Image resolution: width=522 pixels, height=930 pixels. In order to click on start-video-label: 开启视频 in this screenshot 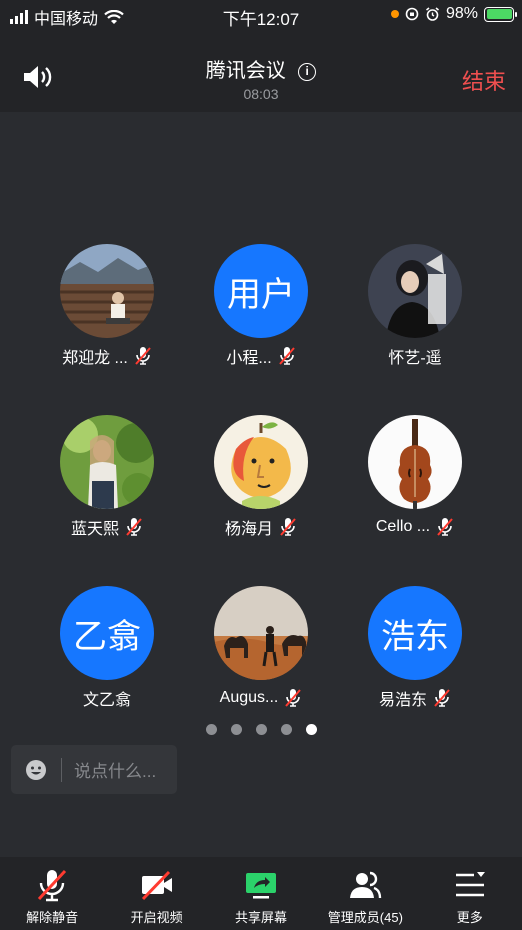, I will do `click(156, 917)`.